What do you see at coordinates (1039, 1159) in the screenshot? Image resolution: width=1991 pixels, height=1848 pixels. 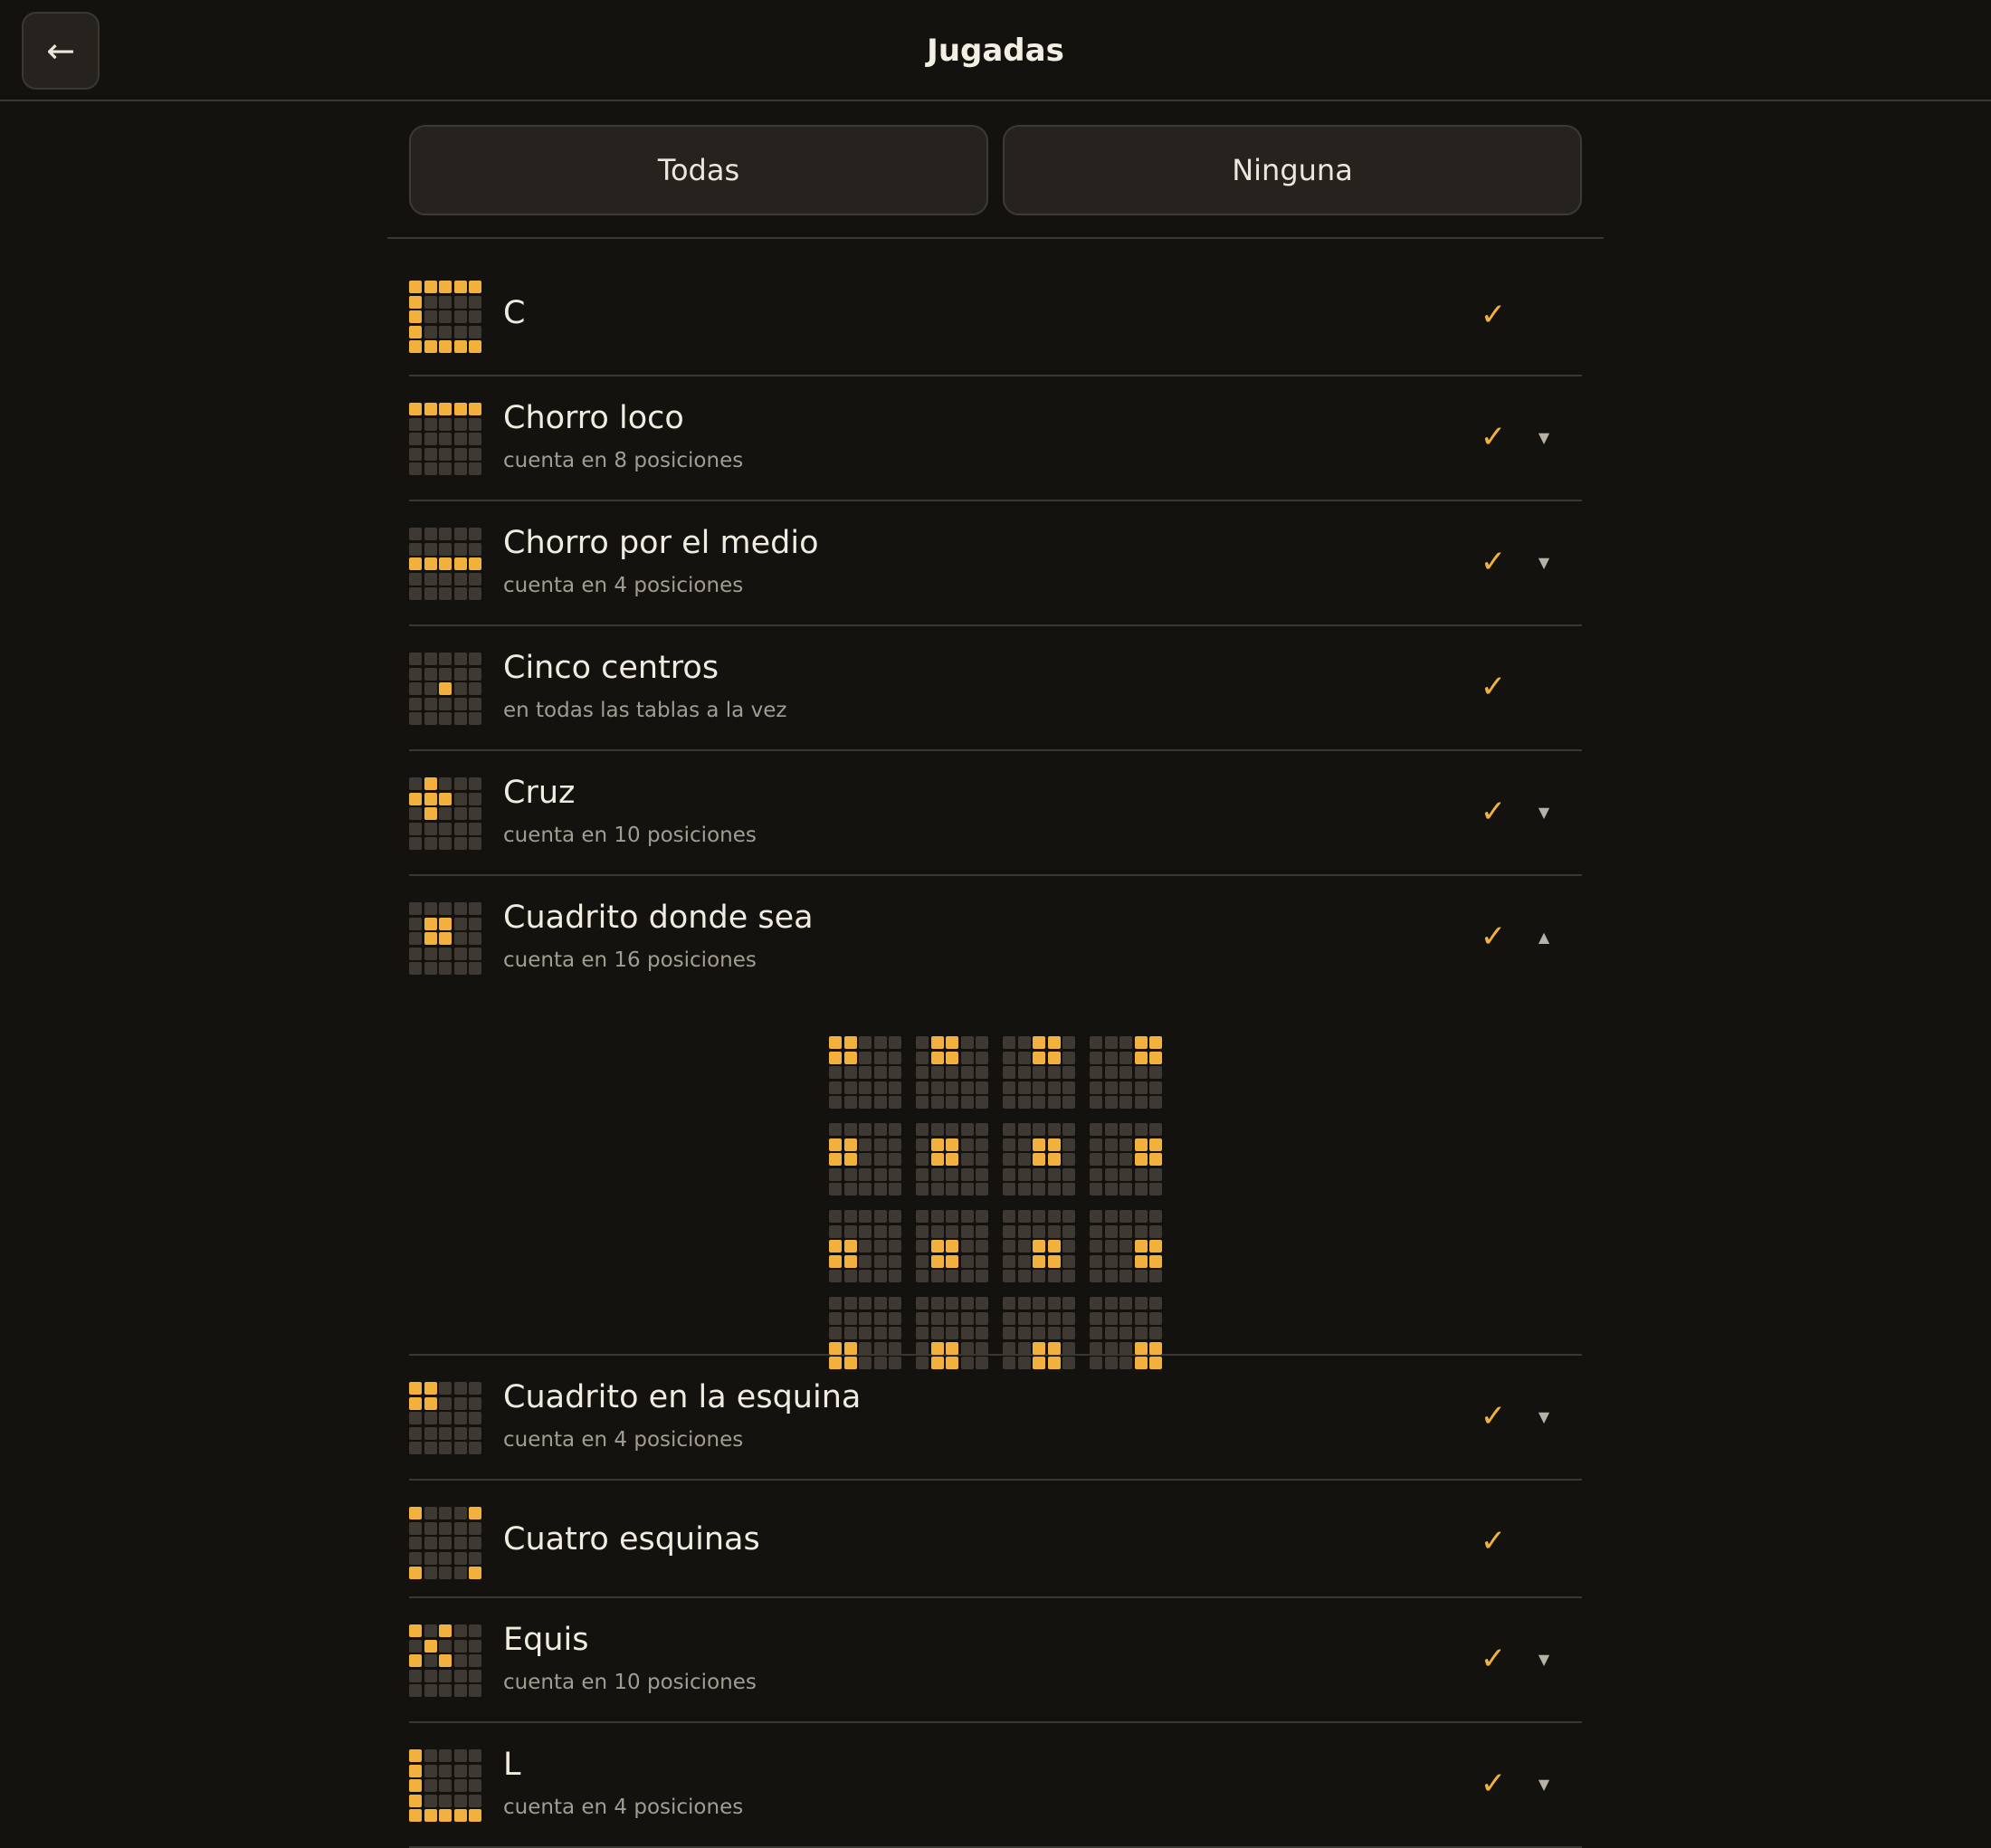 I see `position-pattern` at bounding box center [1039, 1159].